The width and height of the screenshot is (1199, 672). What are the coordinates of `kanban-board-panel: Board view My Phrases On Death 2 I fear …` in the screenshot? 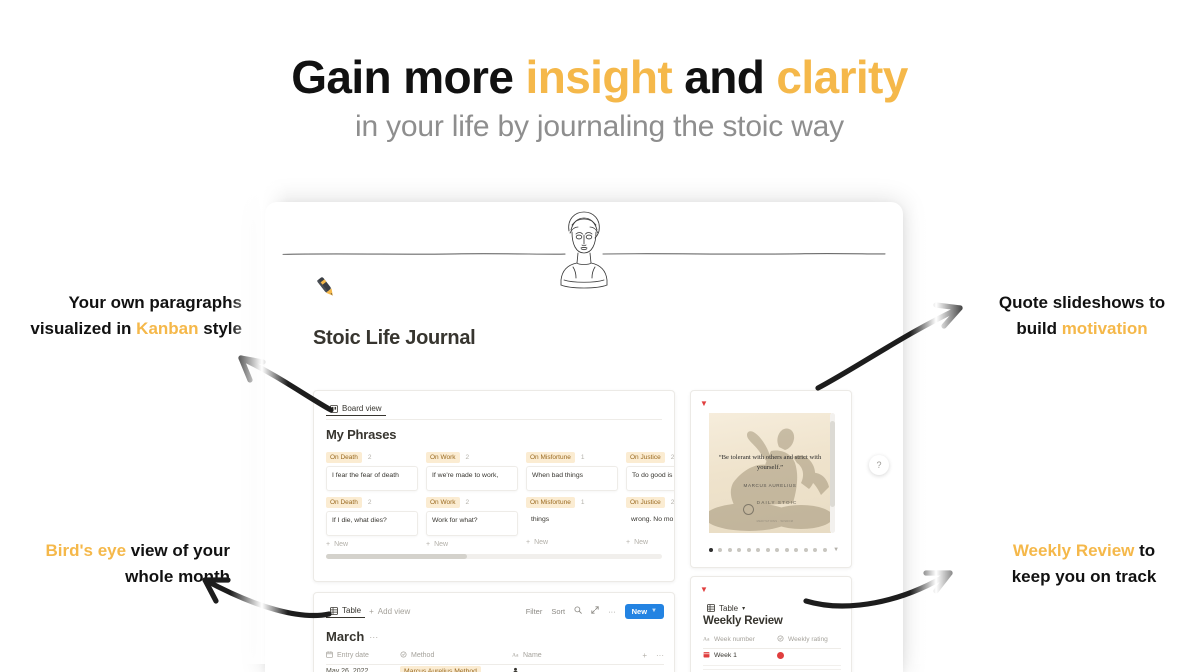 It's located at (494, 486).